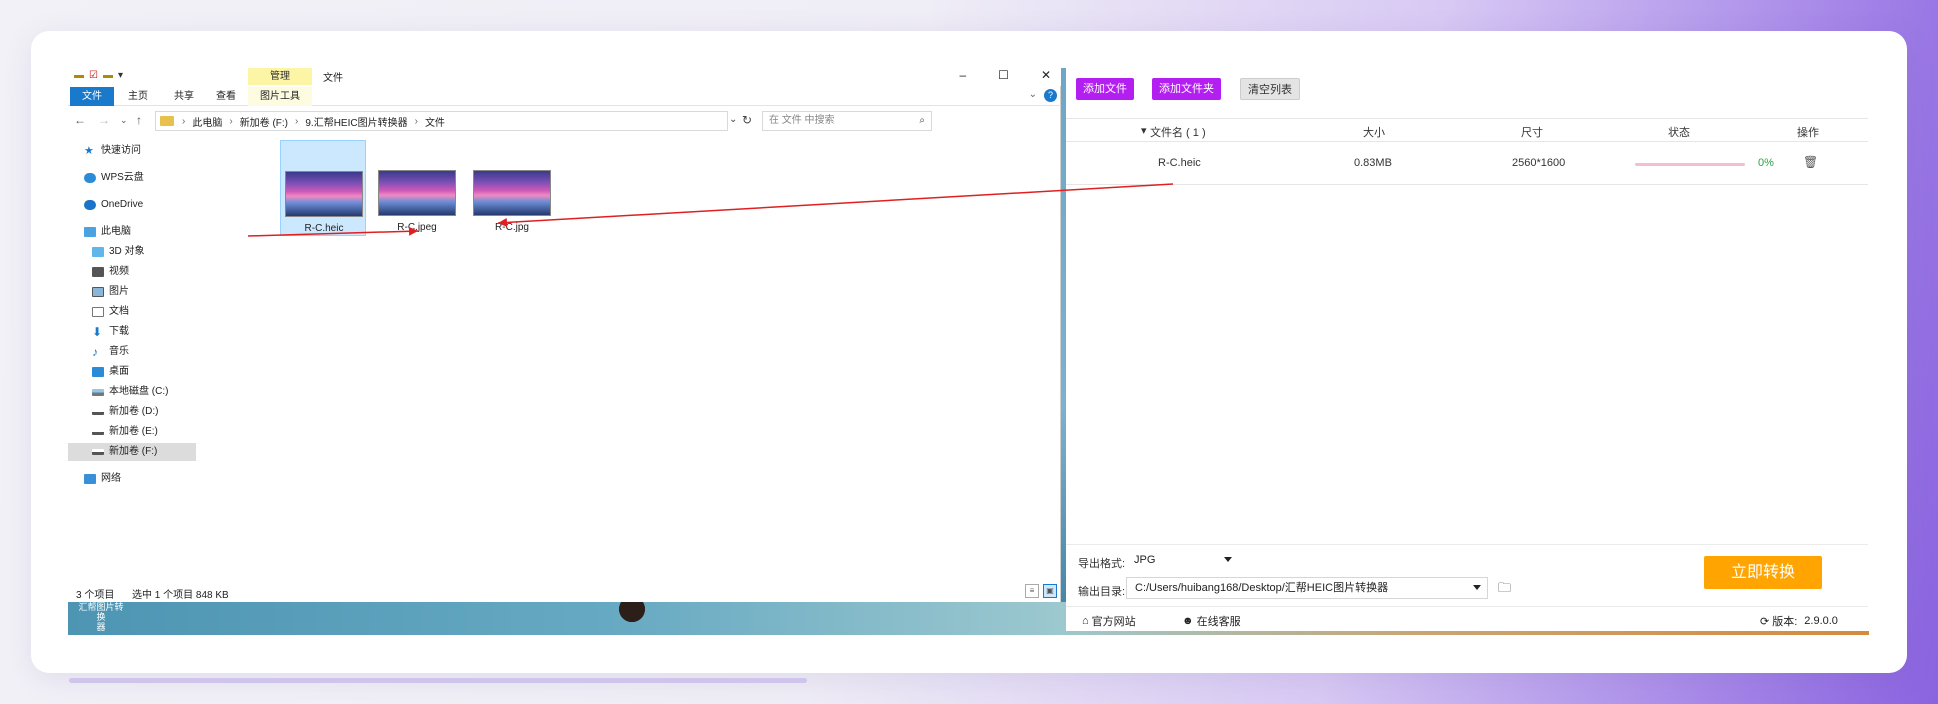 The height and width of the screenshot is (704, 1938). I want to click on file-item-heic: R-C.heic, so click(323, 188).